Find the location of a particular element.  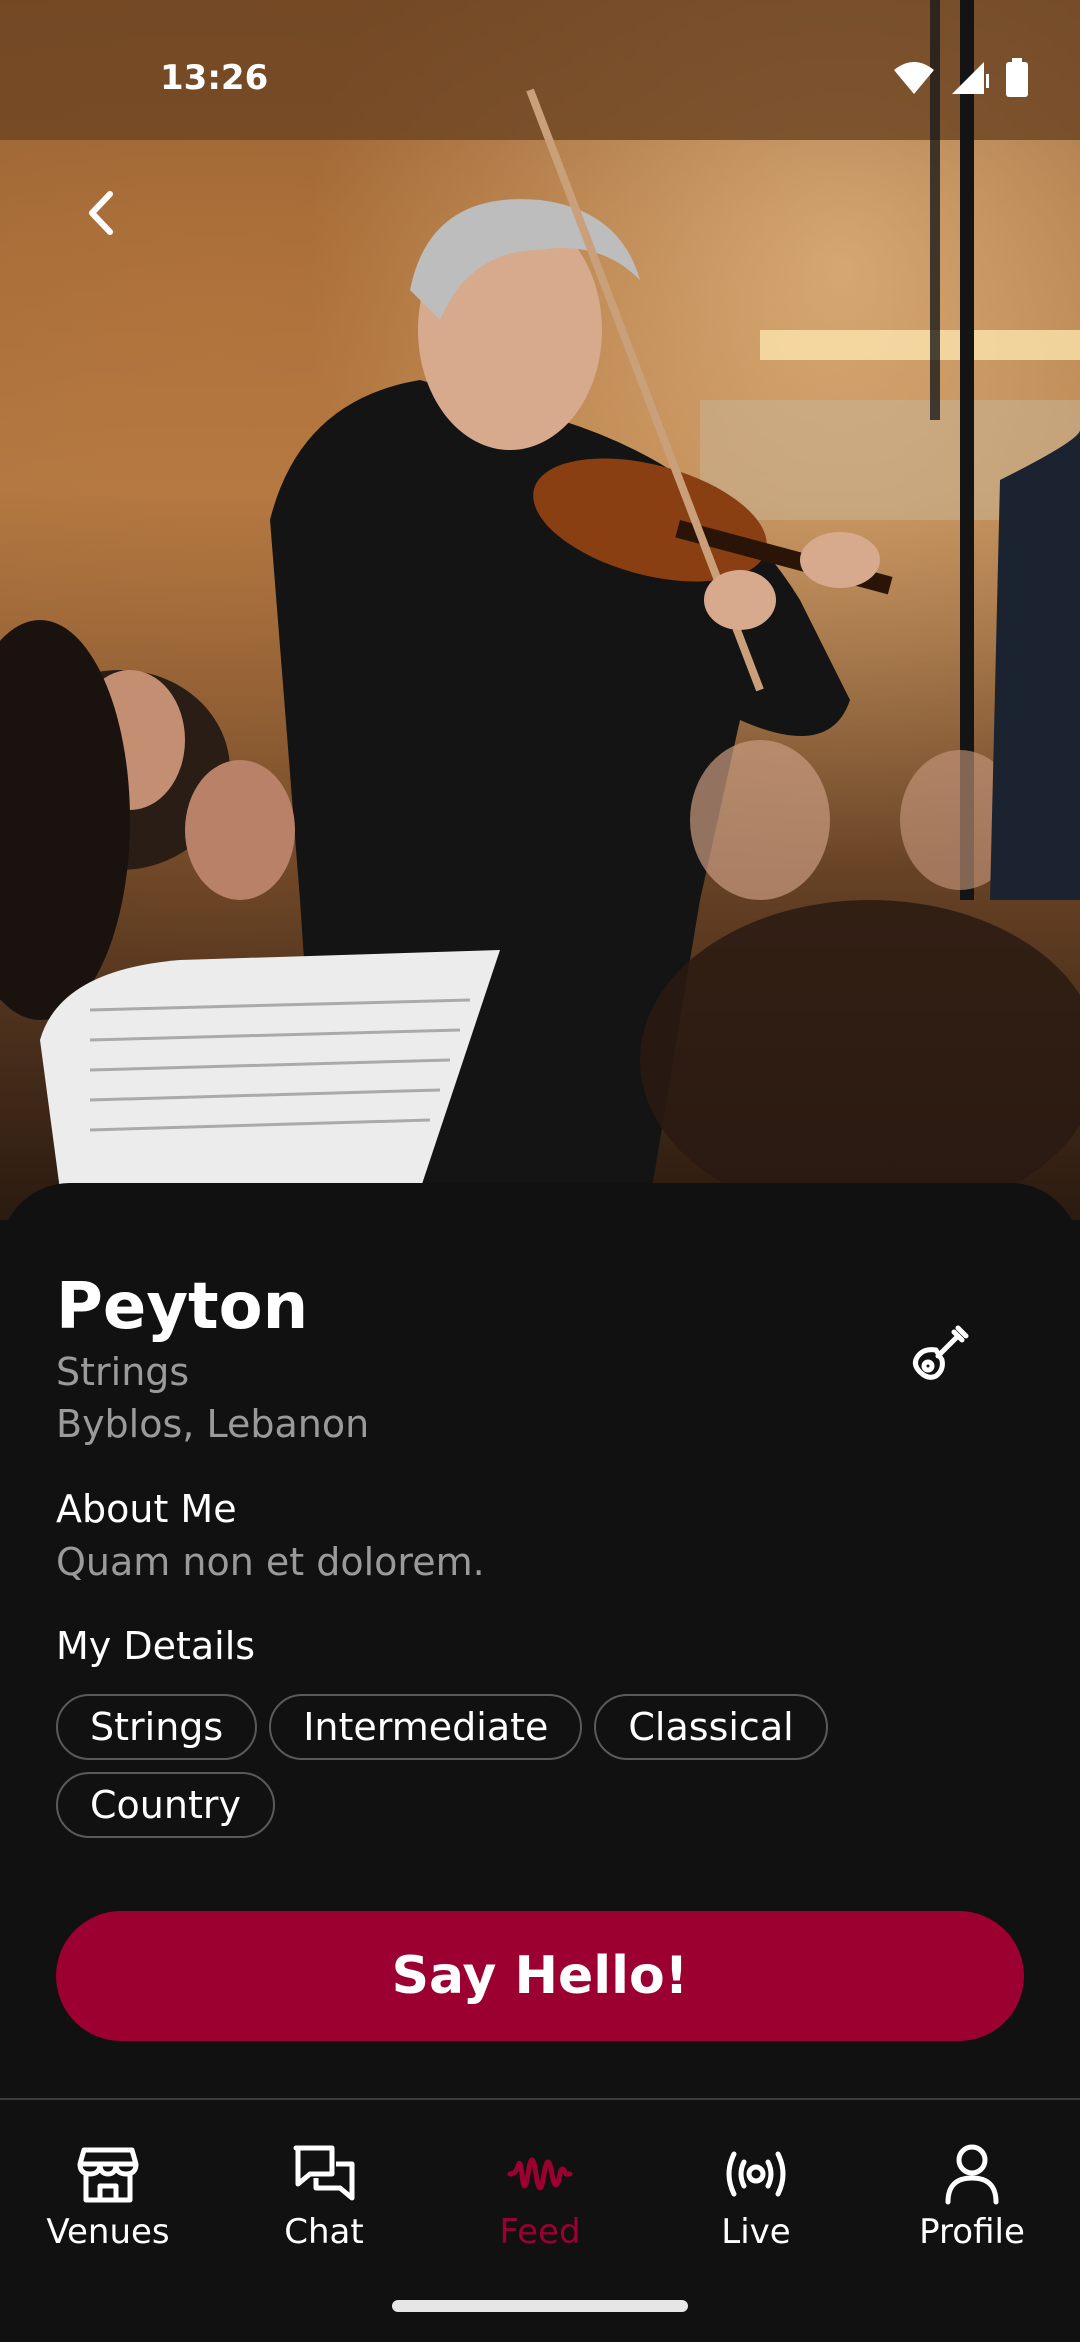

wifi-icon is located at coordinates (914, 78).